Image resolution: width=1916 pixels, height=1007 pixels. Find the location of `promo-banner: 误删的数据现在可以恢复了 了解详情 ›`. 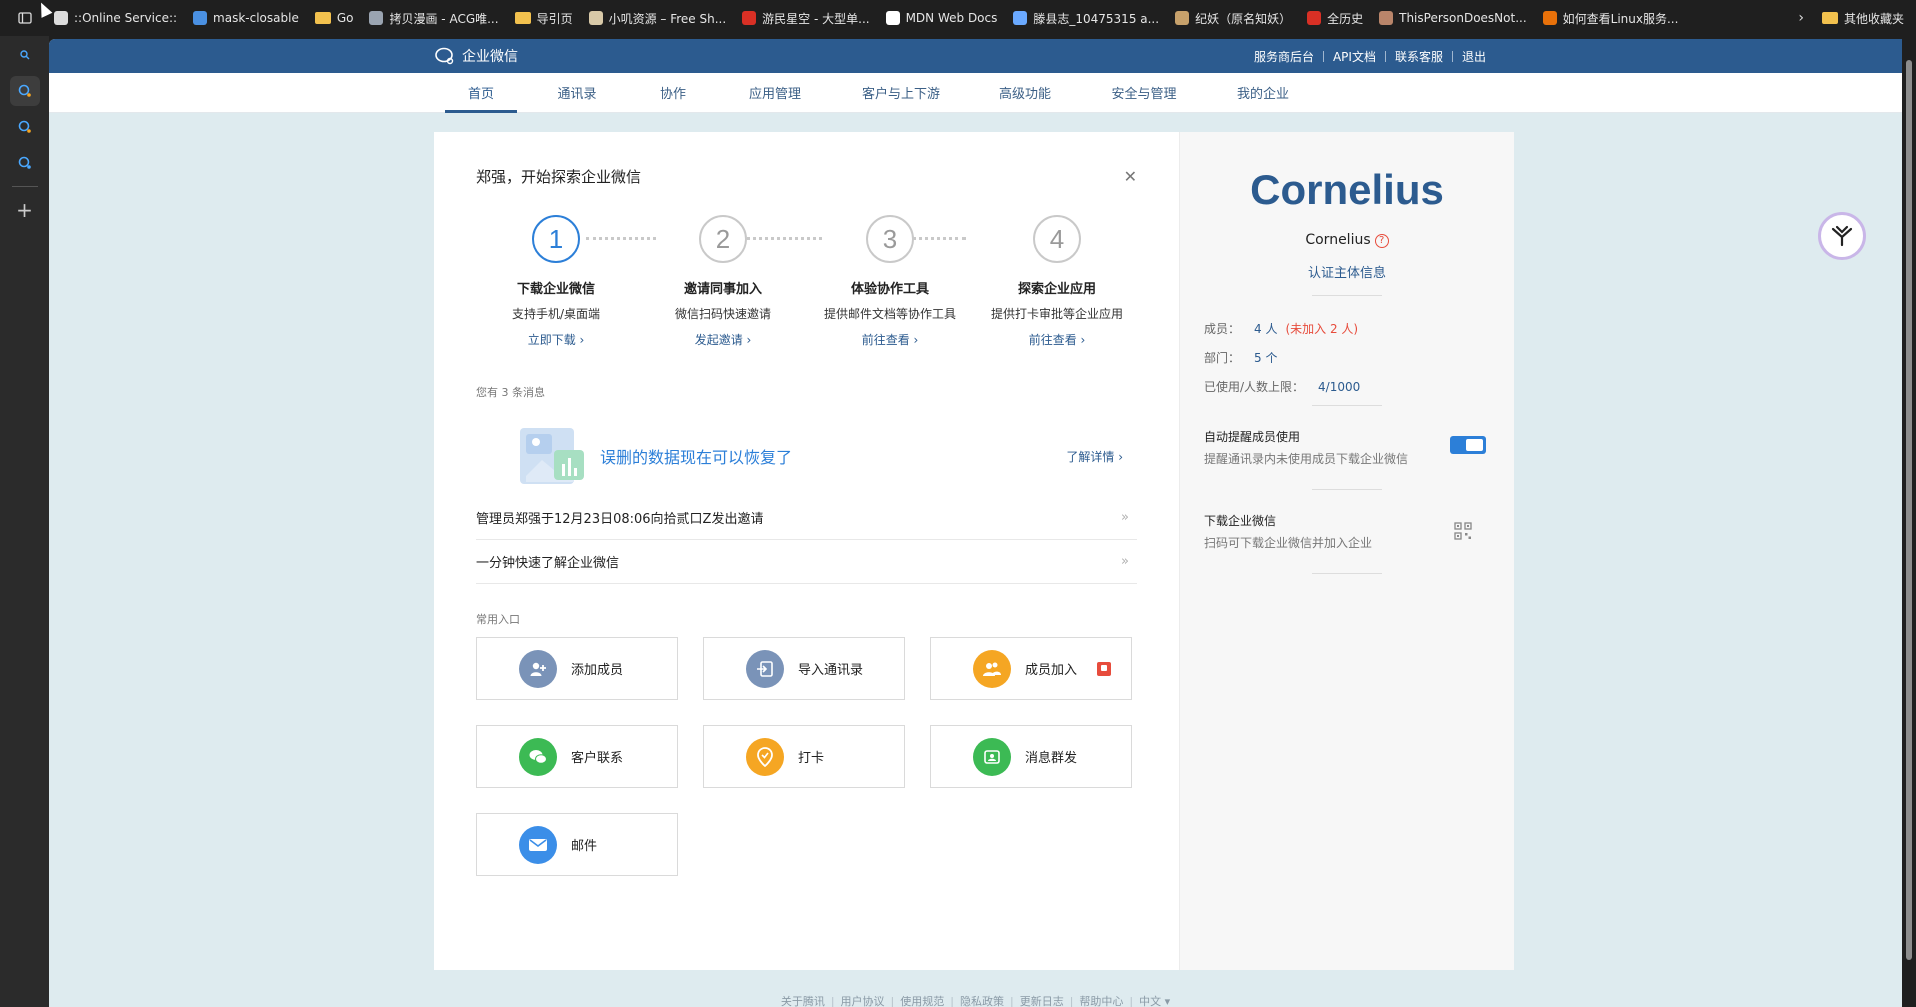

promo-banner: 误删的数据现在可以恢复了 了解详情 › is located at coordinates (806, 456).